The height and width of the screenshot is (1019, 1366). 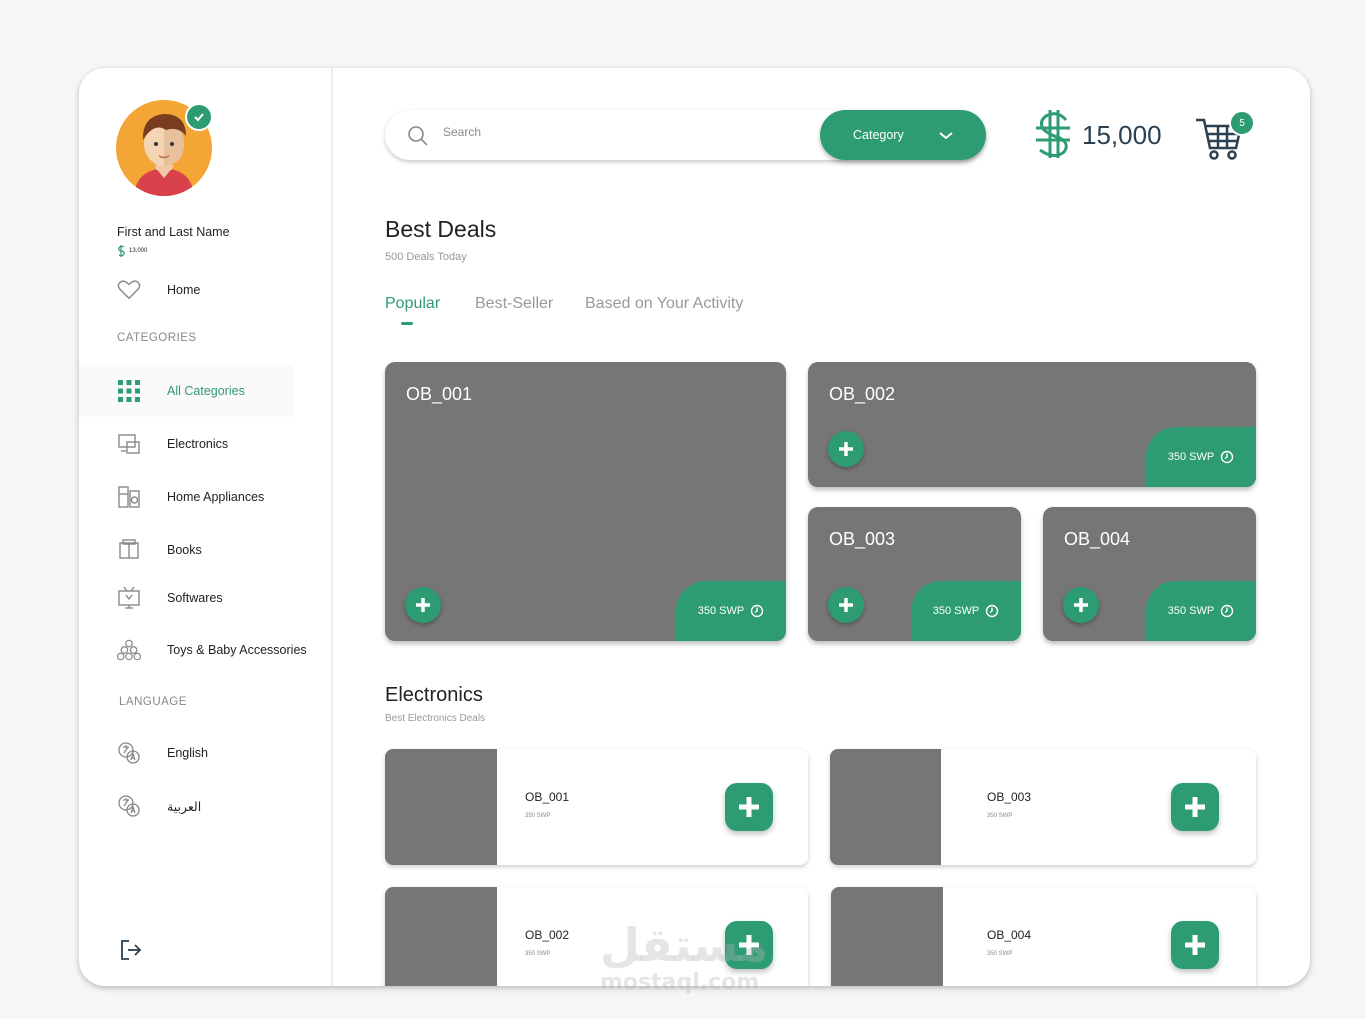 I want to click on sidebar-item-label: العربية, so click(x=184, y=806).